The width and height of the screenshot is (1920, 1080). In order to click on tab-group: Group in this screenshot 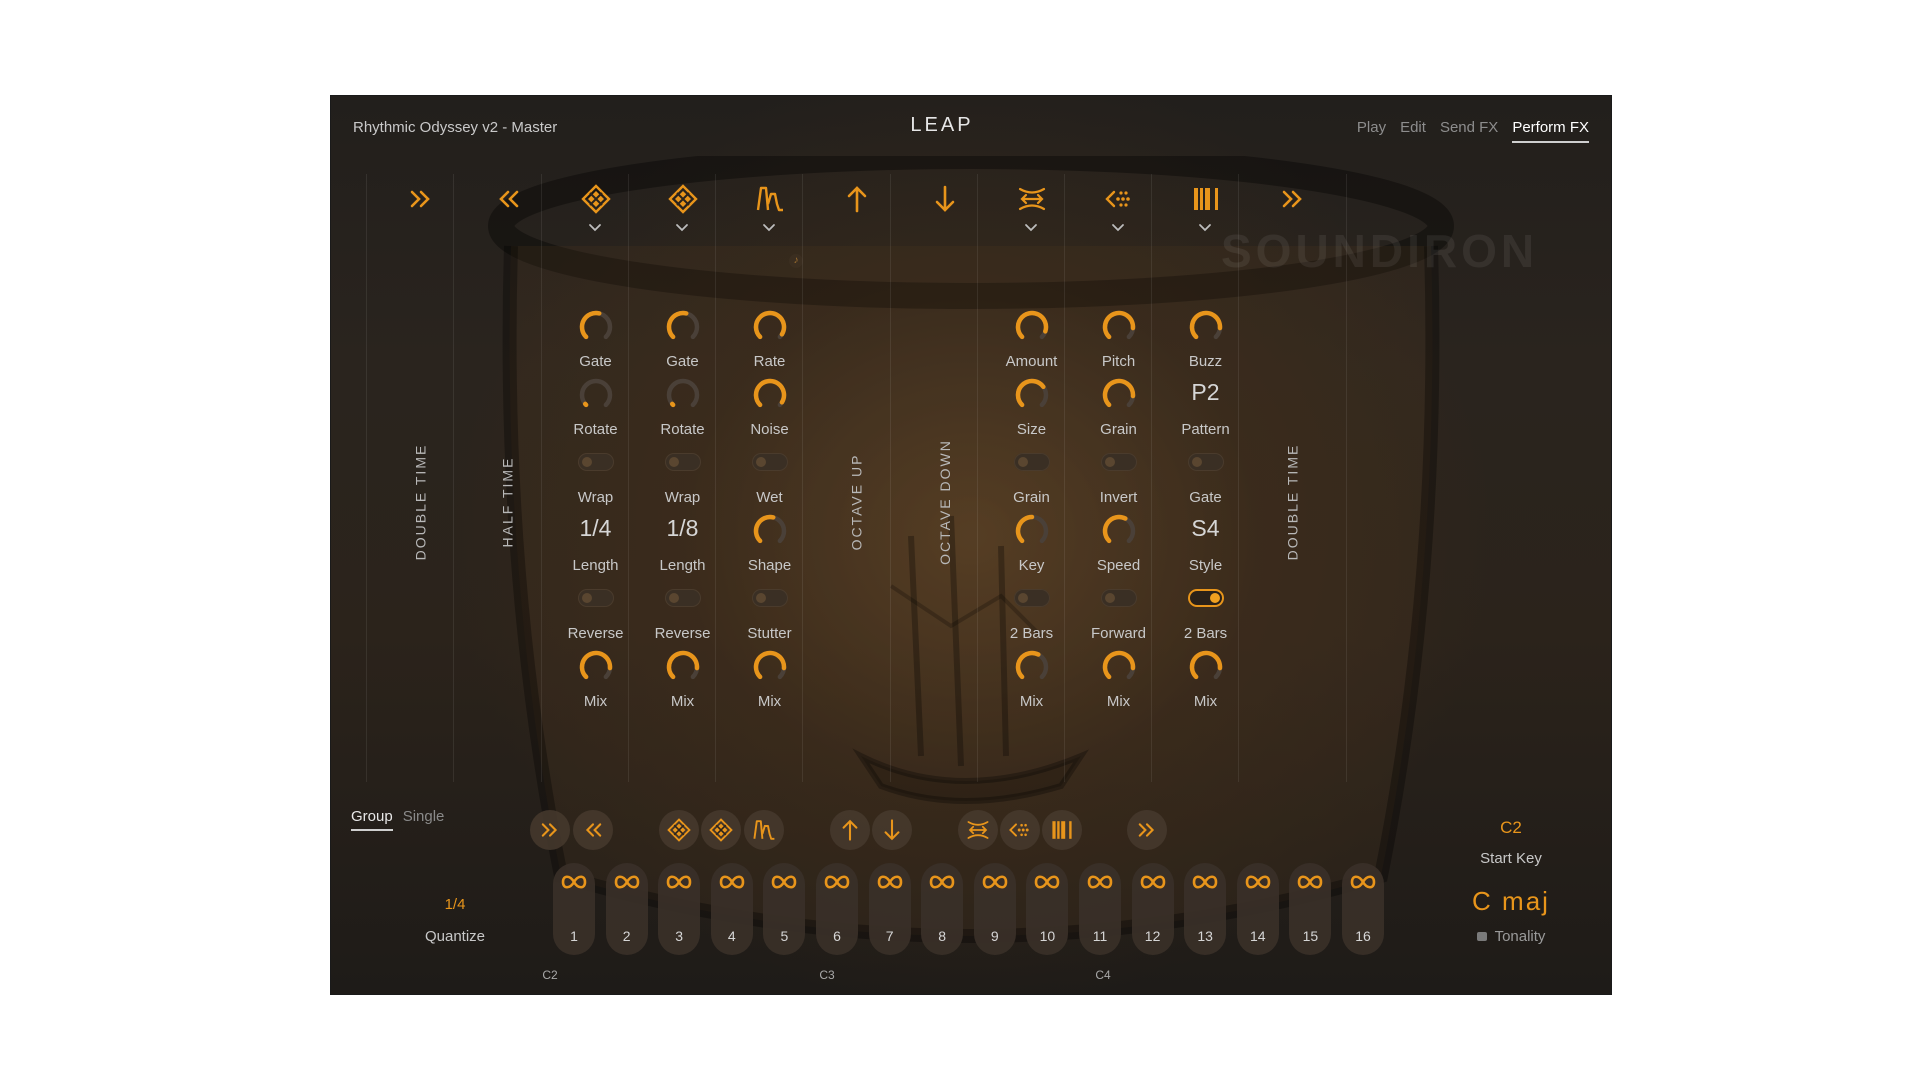, I will do `click(372, 819)`.